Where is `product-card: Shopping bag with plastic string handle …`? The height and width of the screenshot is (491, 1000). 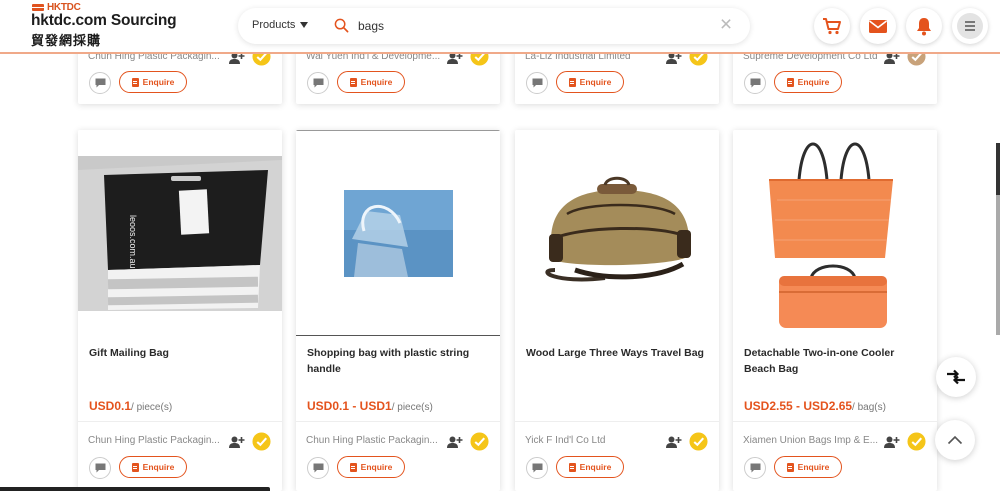
product-card: Shopping bag with plastic string handle … is located at coordinates (398, 310).